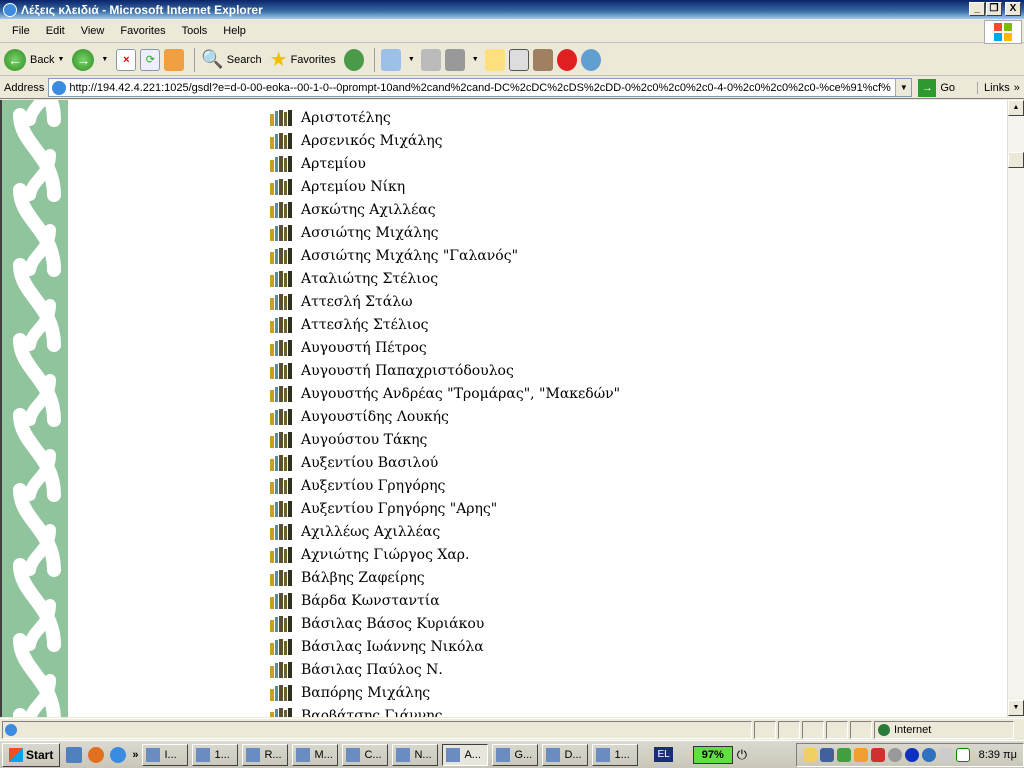 The image size is (1024, 768). I want to click on close-button: X, so click(1013, 9).